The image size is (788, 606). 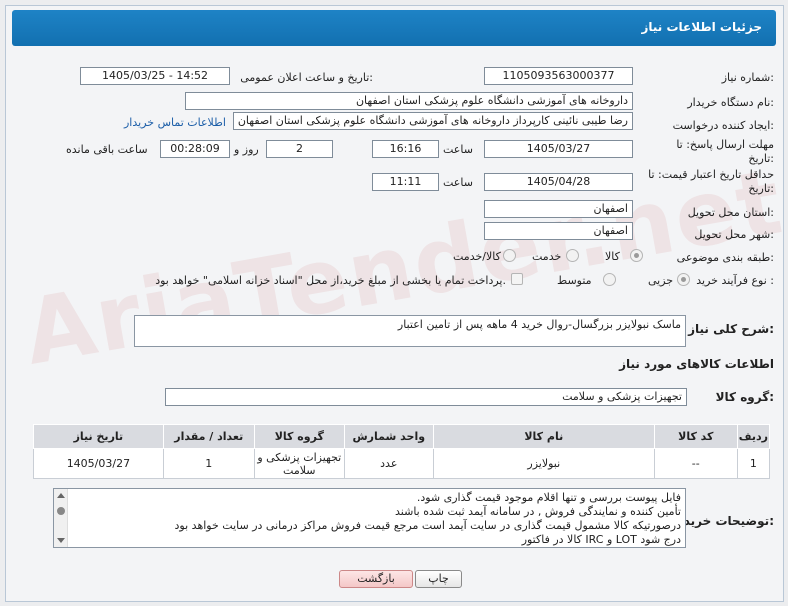 What do you see at coordinates (299, 436) in the screenshot?
I see `col-group: گروه کالا` at bounding box center [299, 436].